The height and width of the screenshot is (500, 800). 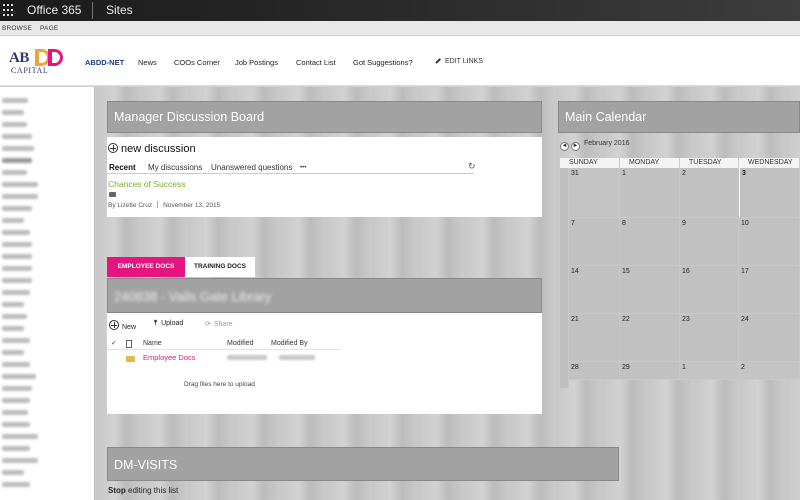 What do you see at coordinates (594, 290) in the screenshot?
I see `calendar-day-cell: 14` at bounding box center [594, 290].